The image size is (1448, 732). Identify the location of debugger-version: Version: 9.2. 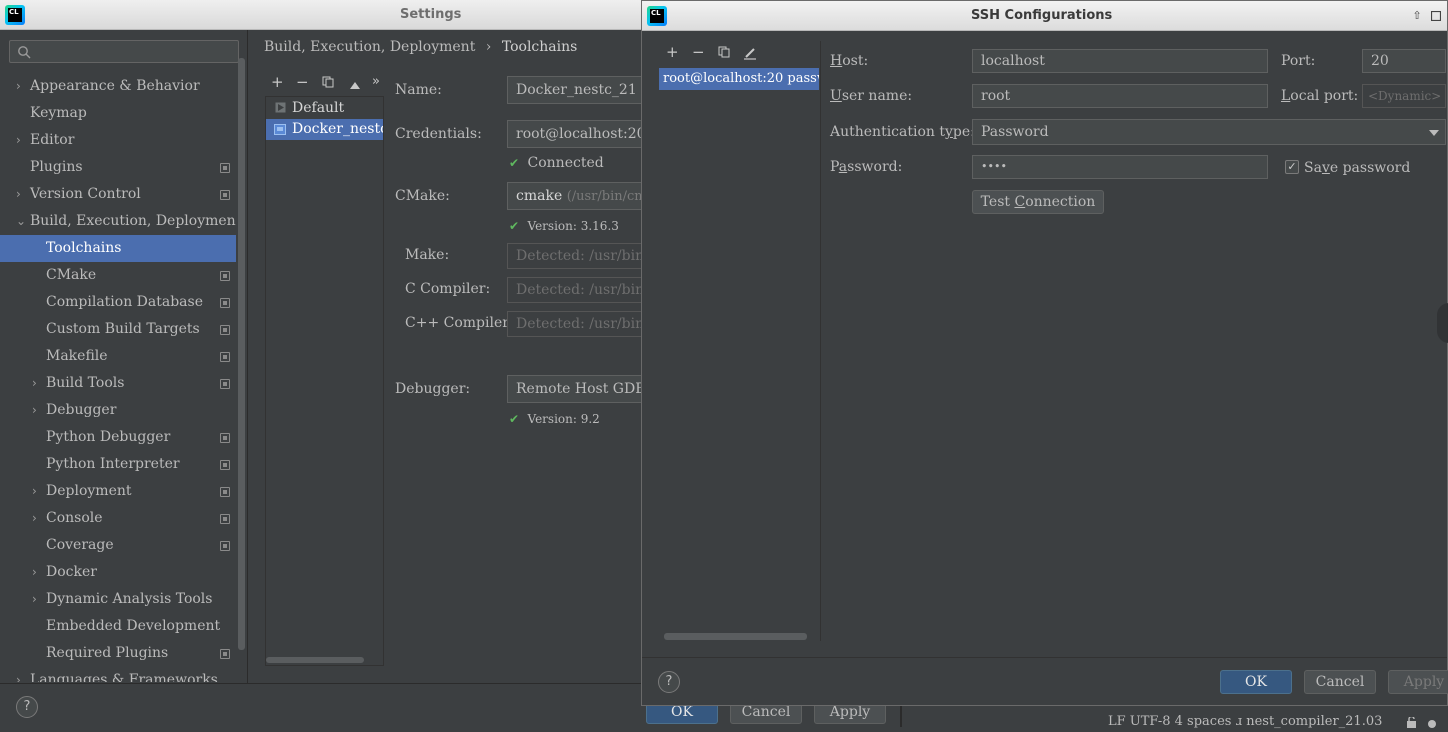
(563, 419).